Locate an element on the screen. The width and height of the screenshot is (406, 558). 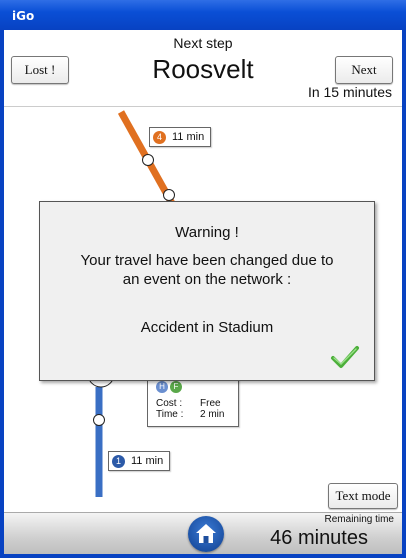
dialog-message-line-2: an event on the network : is located at coordinates (207, 279).